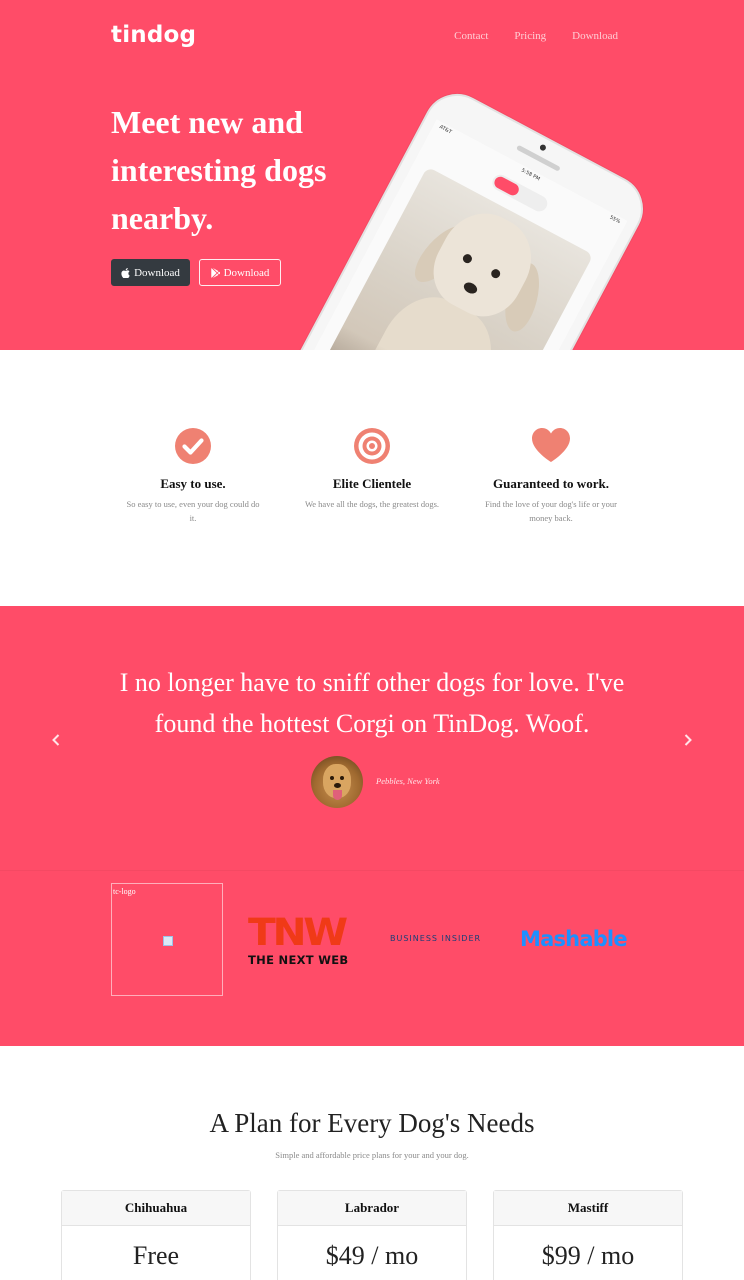 This screenshot has width=744, height=1280. I want to click on plan-card-chihuahua: Chihuahua Free, so click(156, 1235).